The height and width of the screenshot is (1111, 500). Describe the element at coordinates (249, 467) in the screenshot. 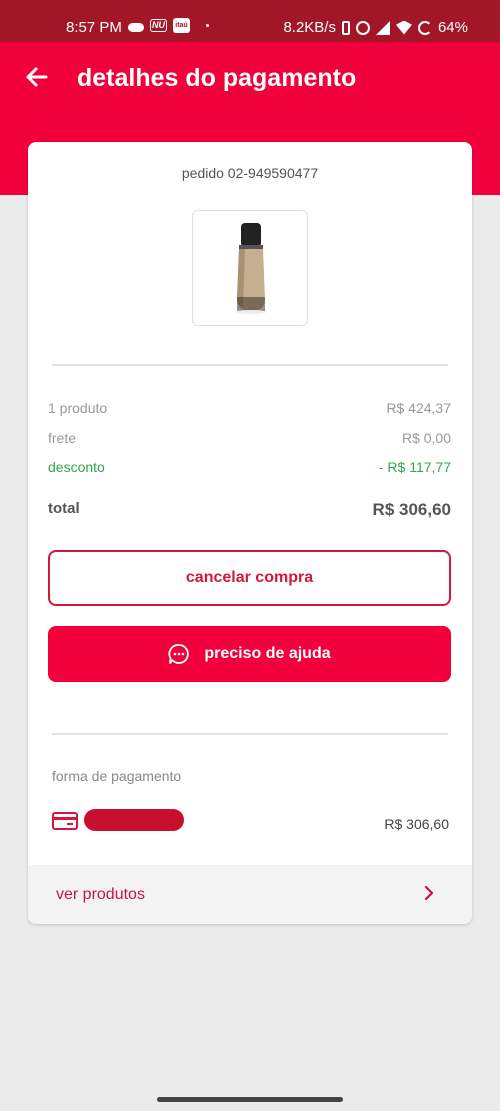

I see `summary-discount-row: desconto - R$ 117,77` at that location.